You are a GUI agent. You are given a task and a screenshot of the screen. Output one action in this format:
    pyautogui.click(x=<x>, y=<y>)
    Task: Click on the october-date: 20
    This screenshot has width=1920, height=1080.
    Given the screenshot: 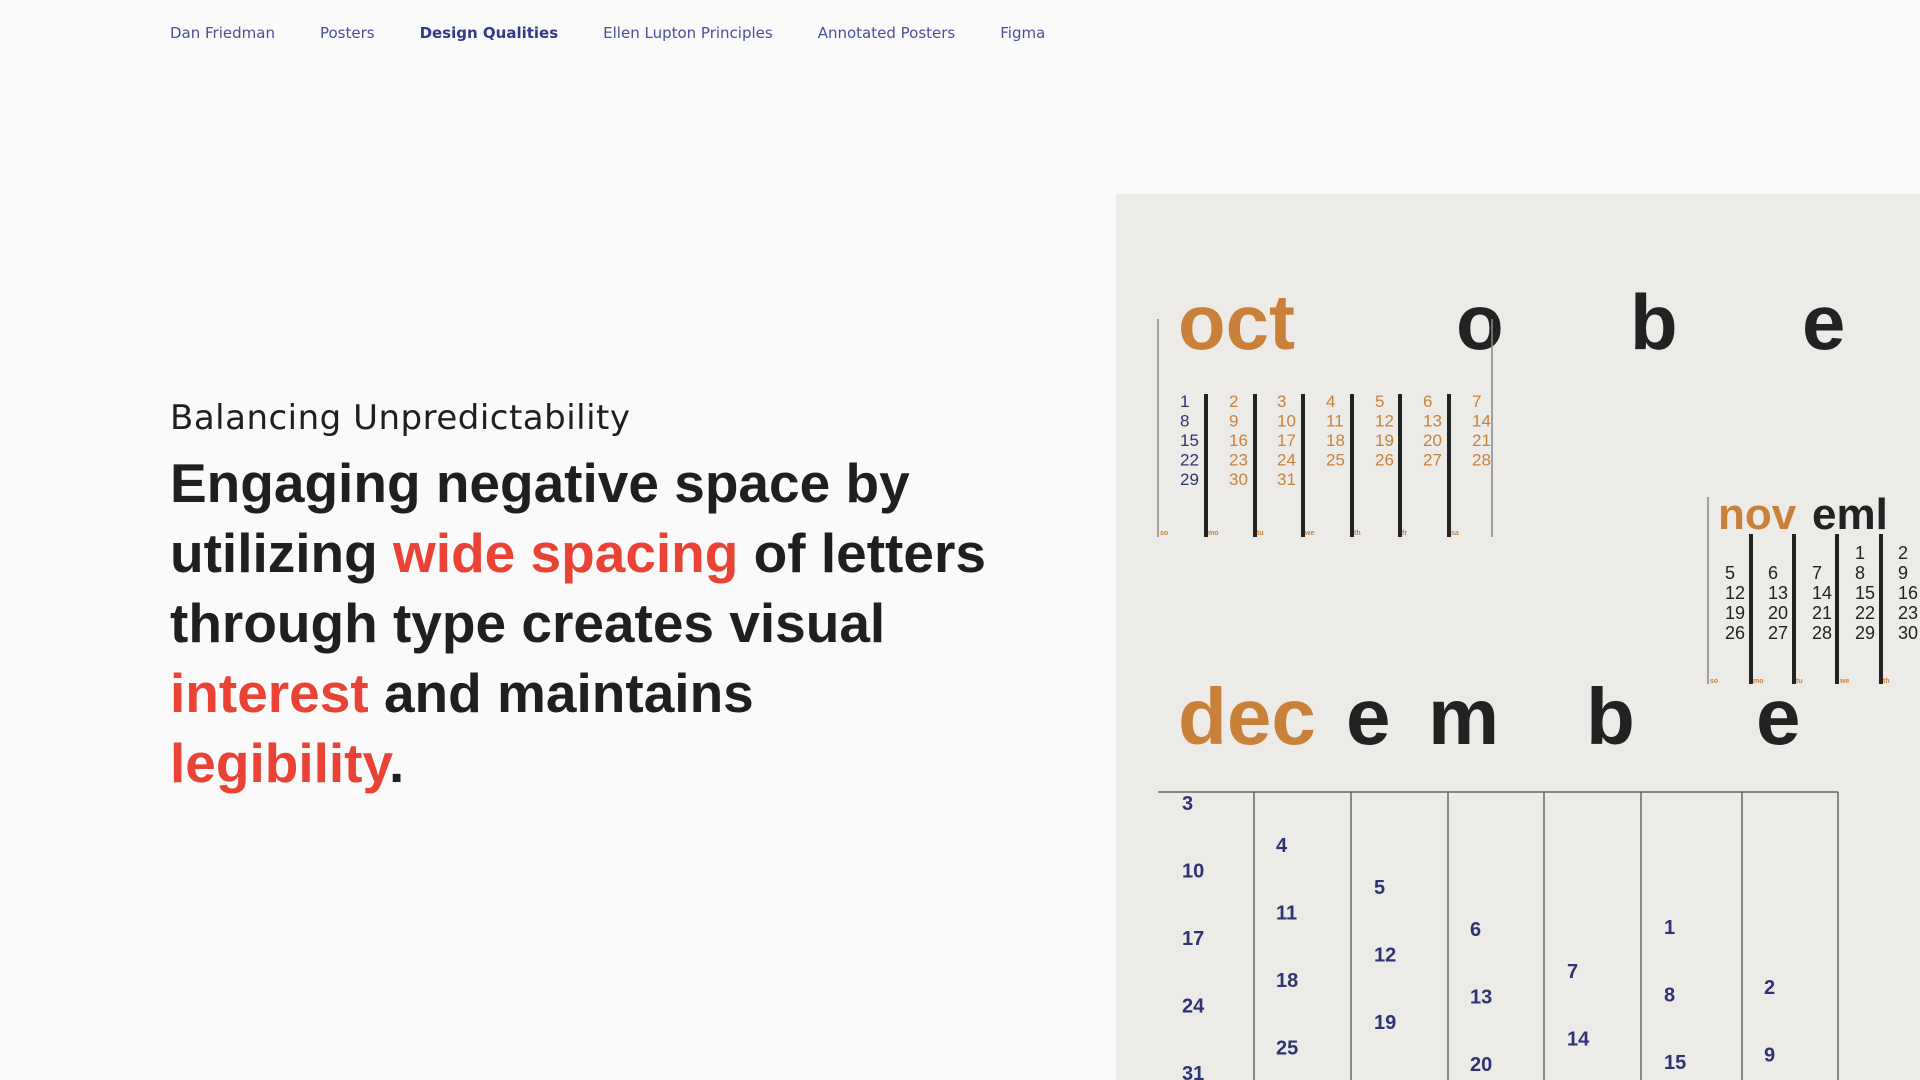 What is the action you would take?
    pyautogui.click(x=1432, y=440)
    